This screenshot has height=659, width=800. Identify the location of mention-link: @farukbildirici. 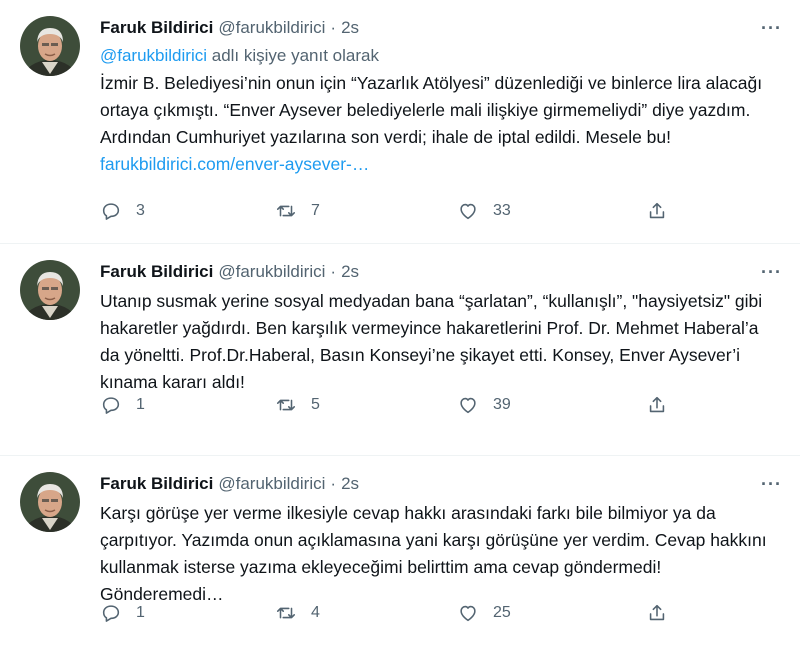
(153, 55).